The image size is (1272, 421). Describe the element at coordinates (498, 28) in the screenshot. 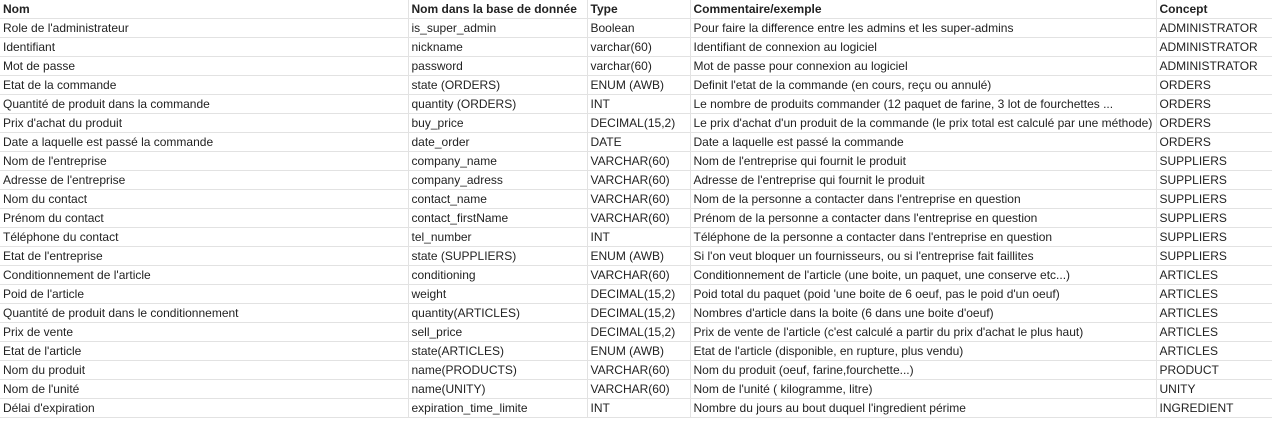

I see `cell-db-name: is_super_admin` at that location.